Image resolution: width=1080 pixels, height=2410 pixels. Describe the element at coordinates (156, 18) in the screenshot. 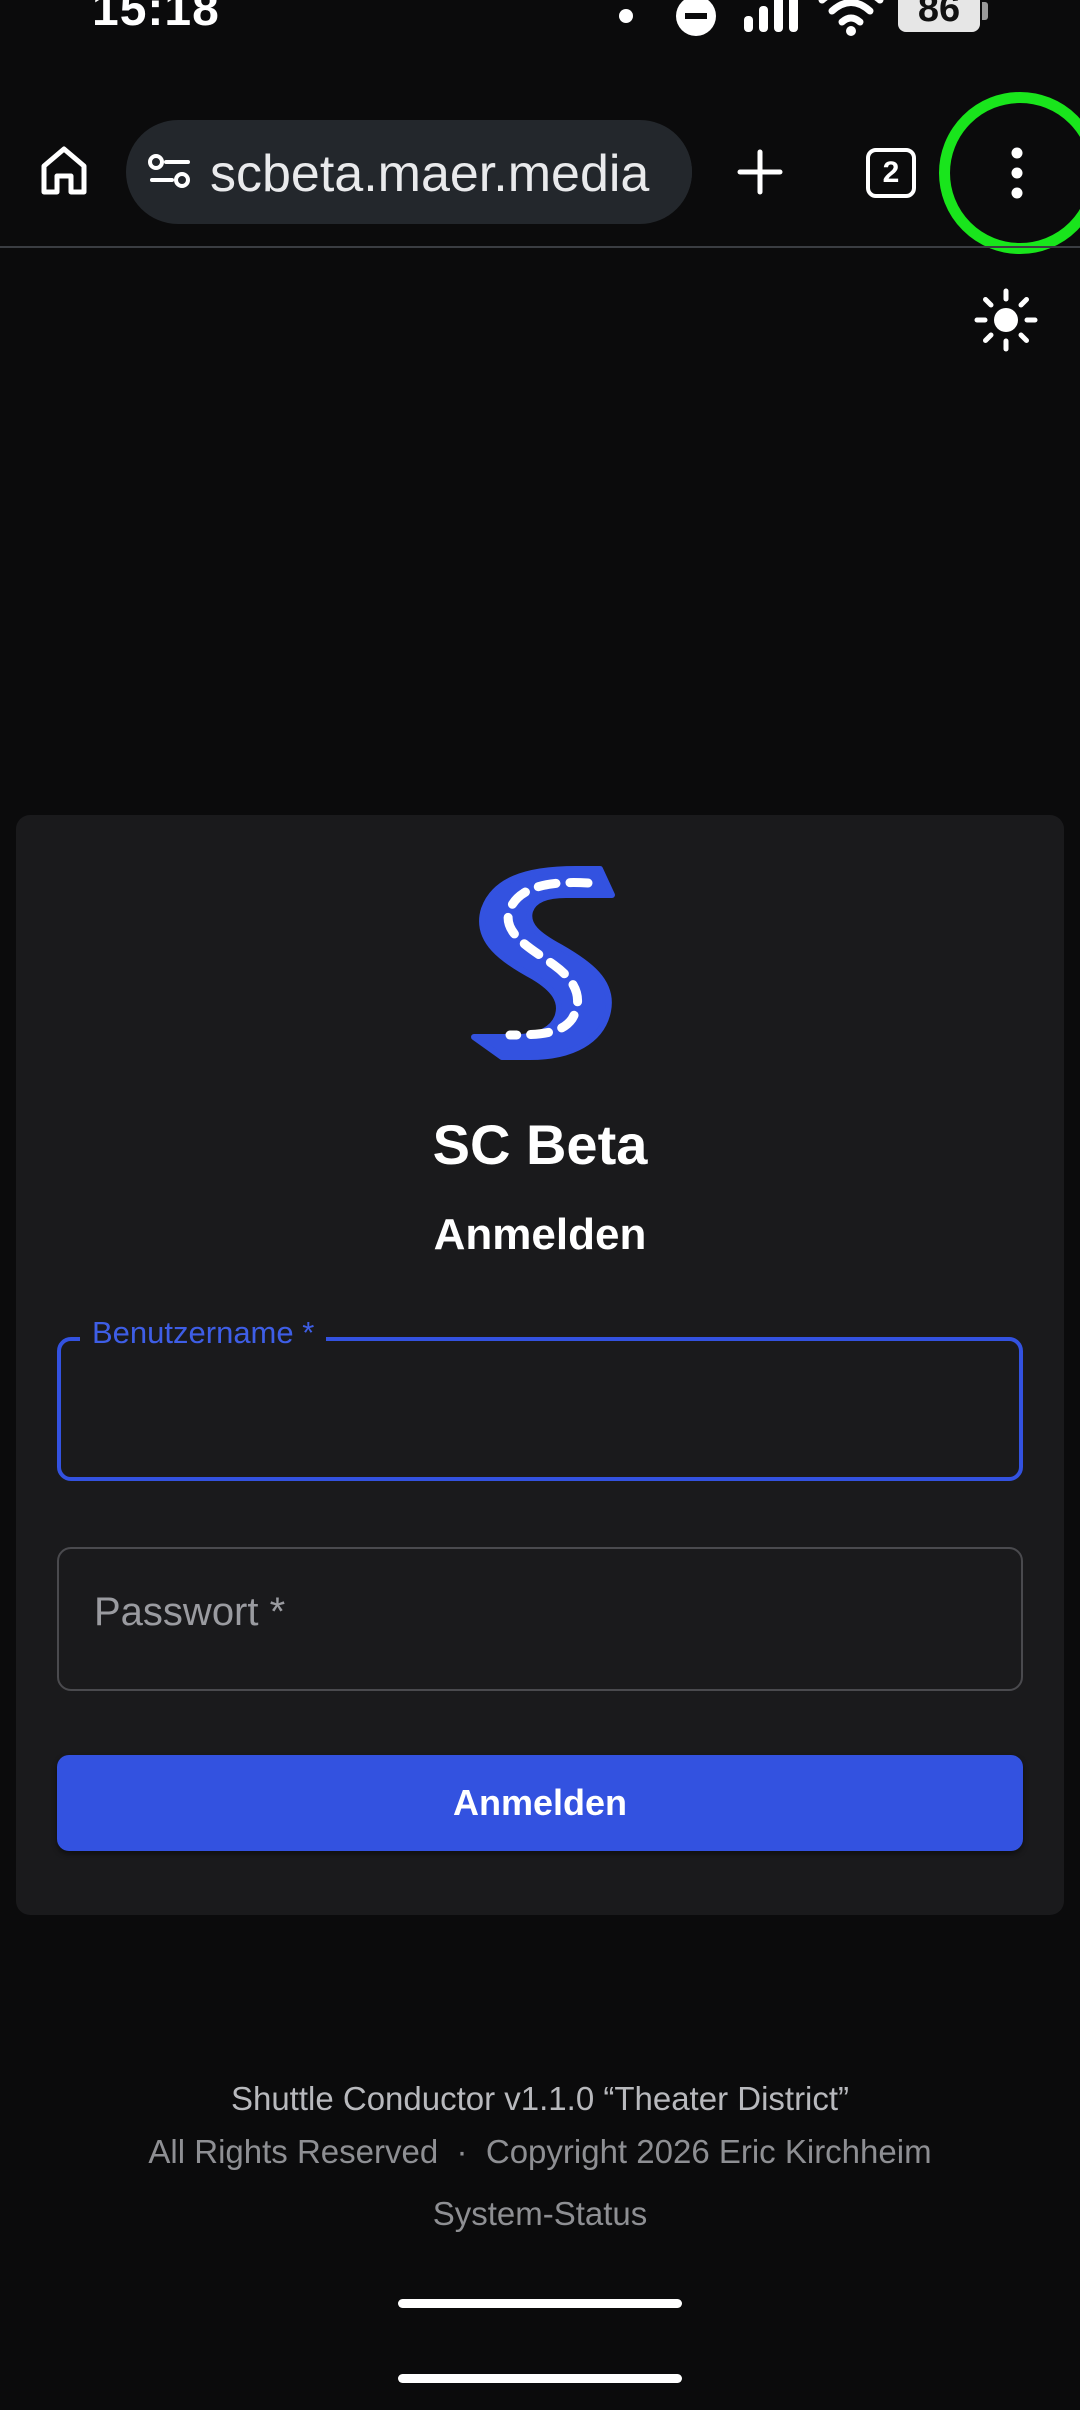

I see `status-time: 15:18` at that location.